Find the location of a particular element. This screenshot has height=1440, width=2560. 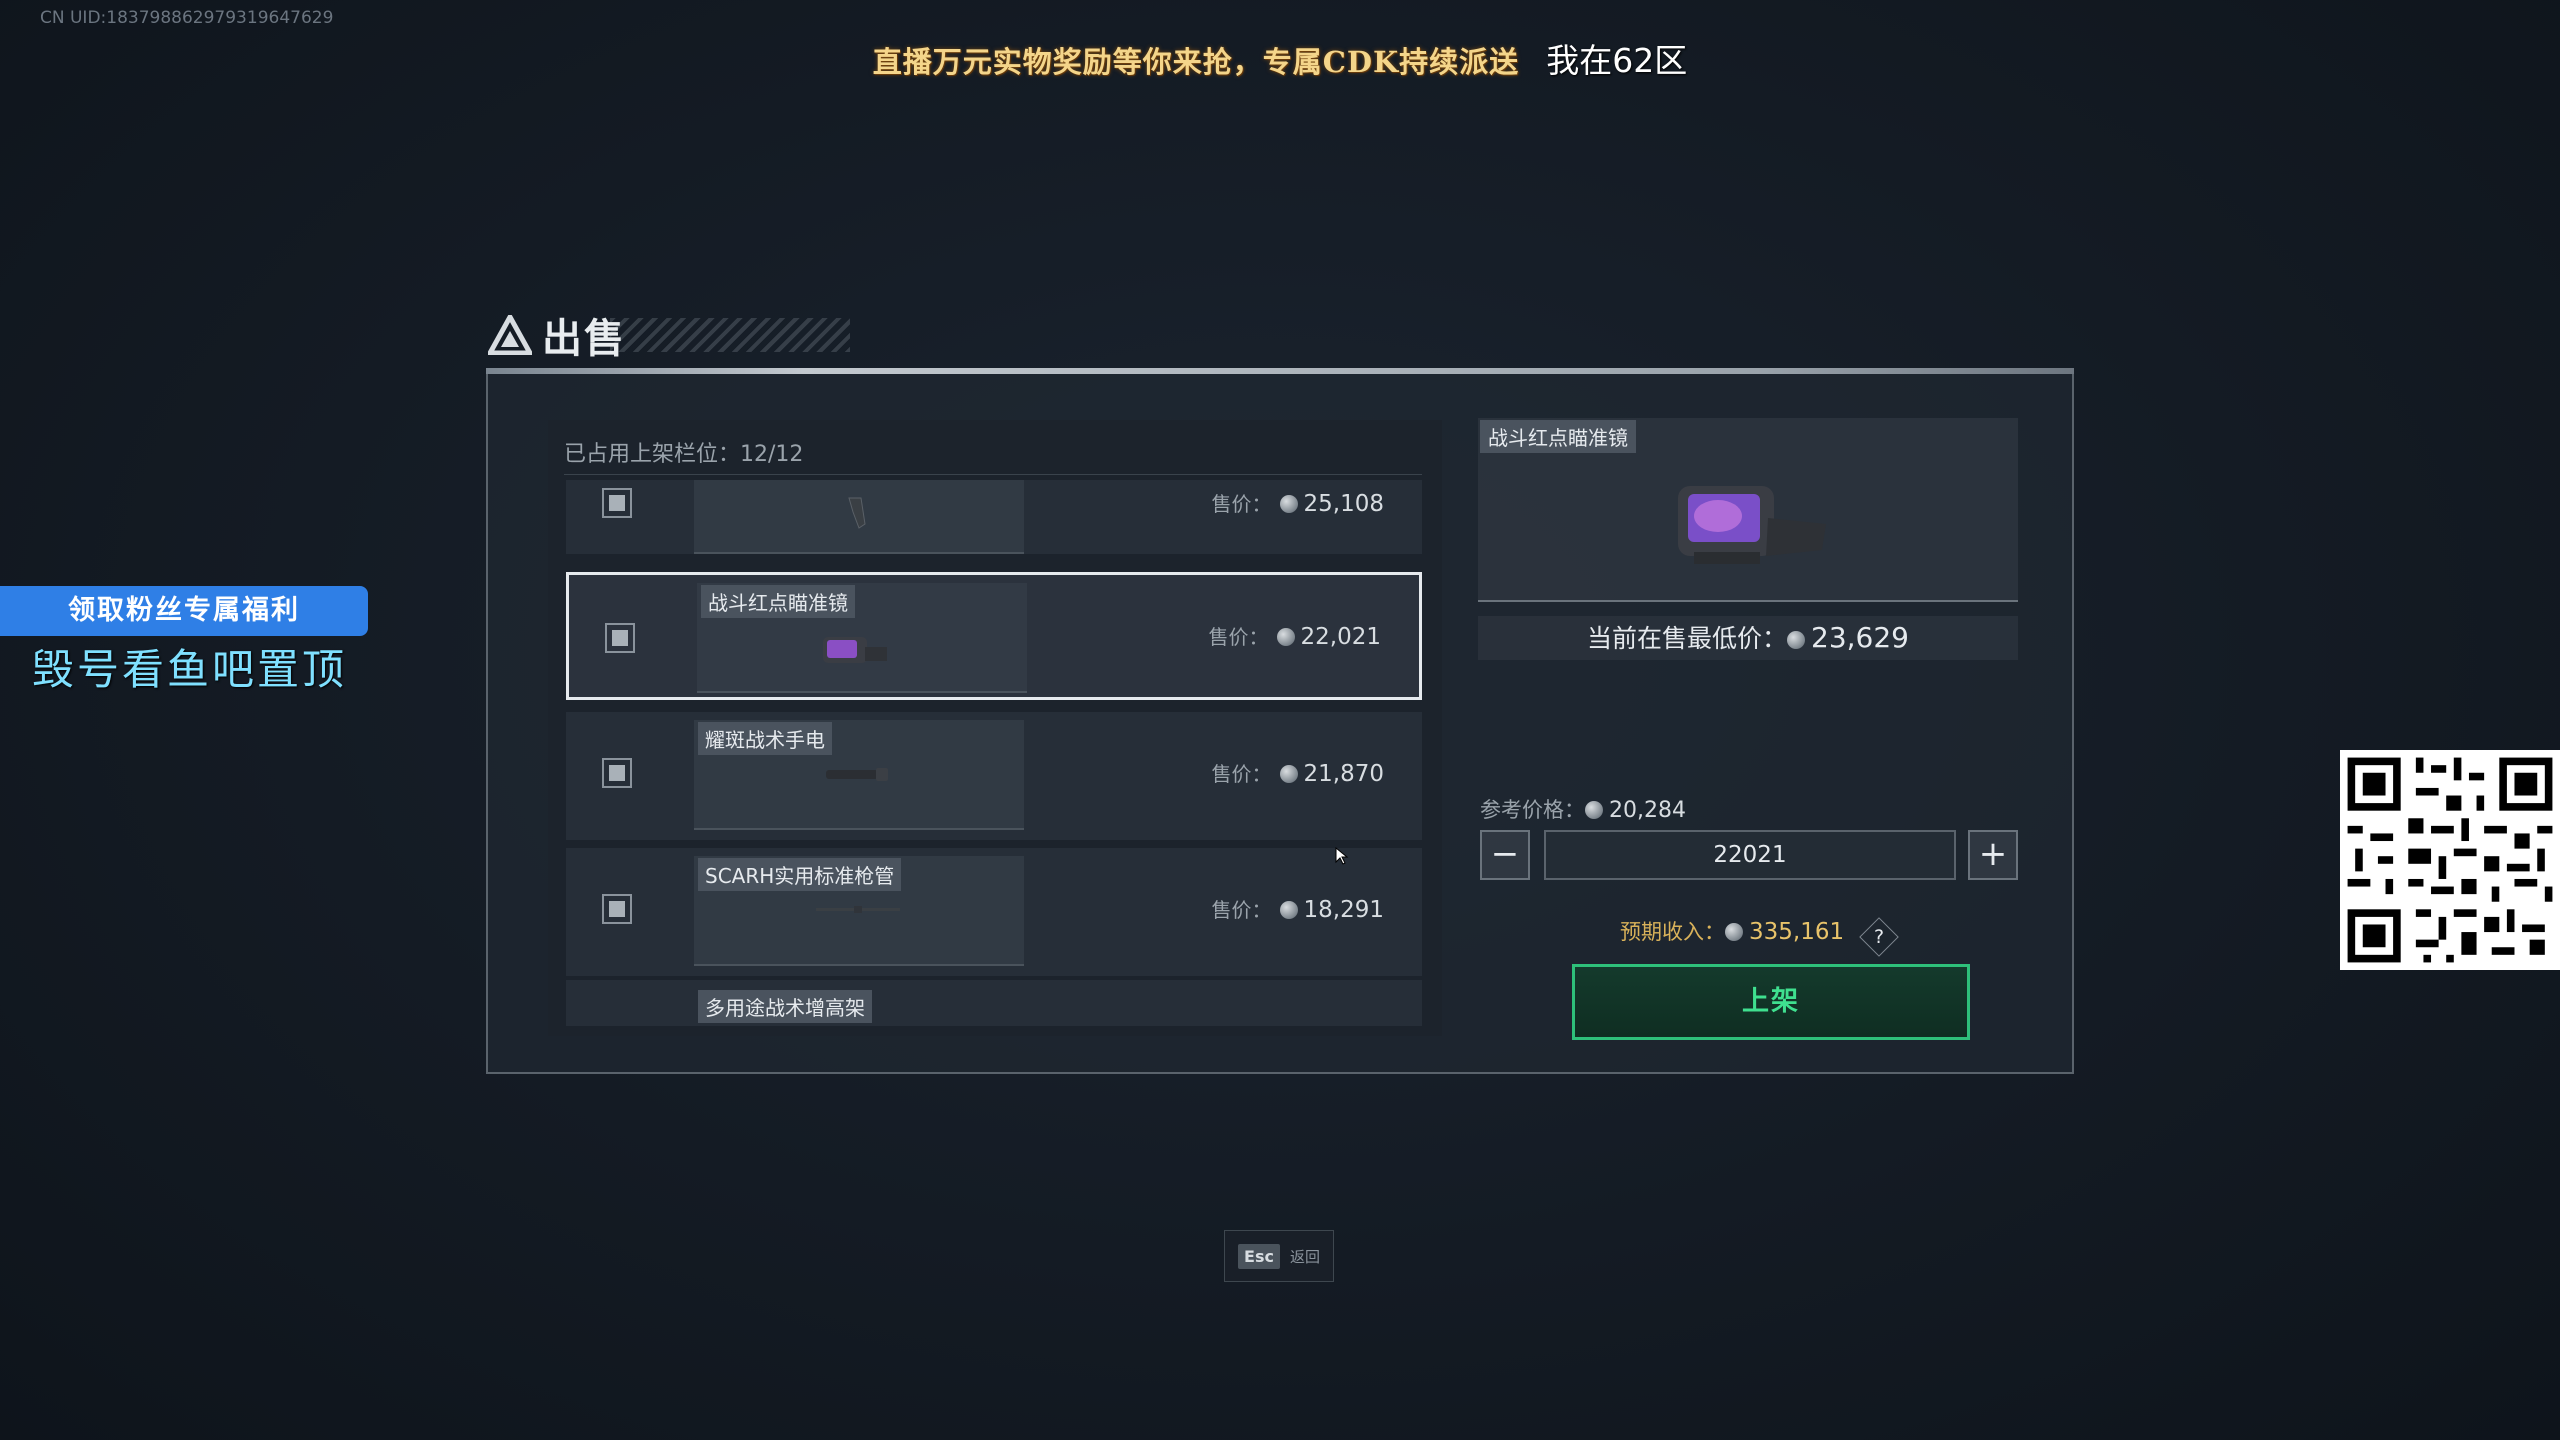

grip-part-icon is located at coordinates (857, 513).